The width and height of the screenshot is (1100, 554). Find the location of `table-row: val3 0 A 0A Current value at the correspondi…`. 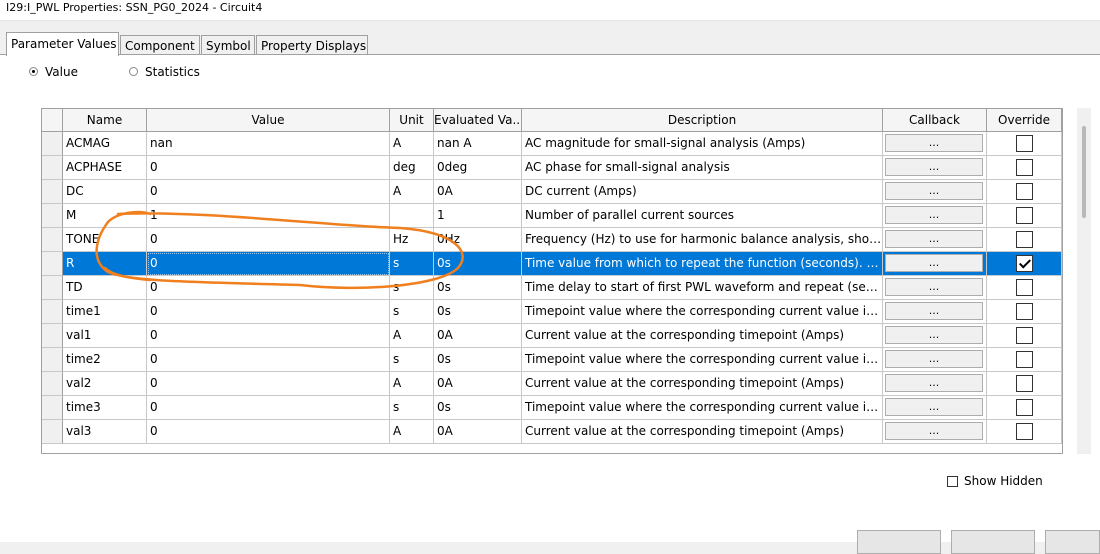

table-row: val3 0 A 0A Current value at the correspondi… is located at coordinates (552, 432).